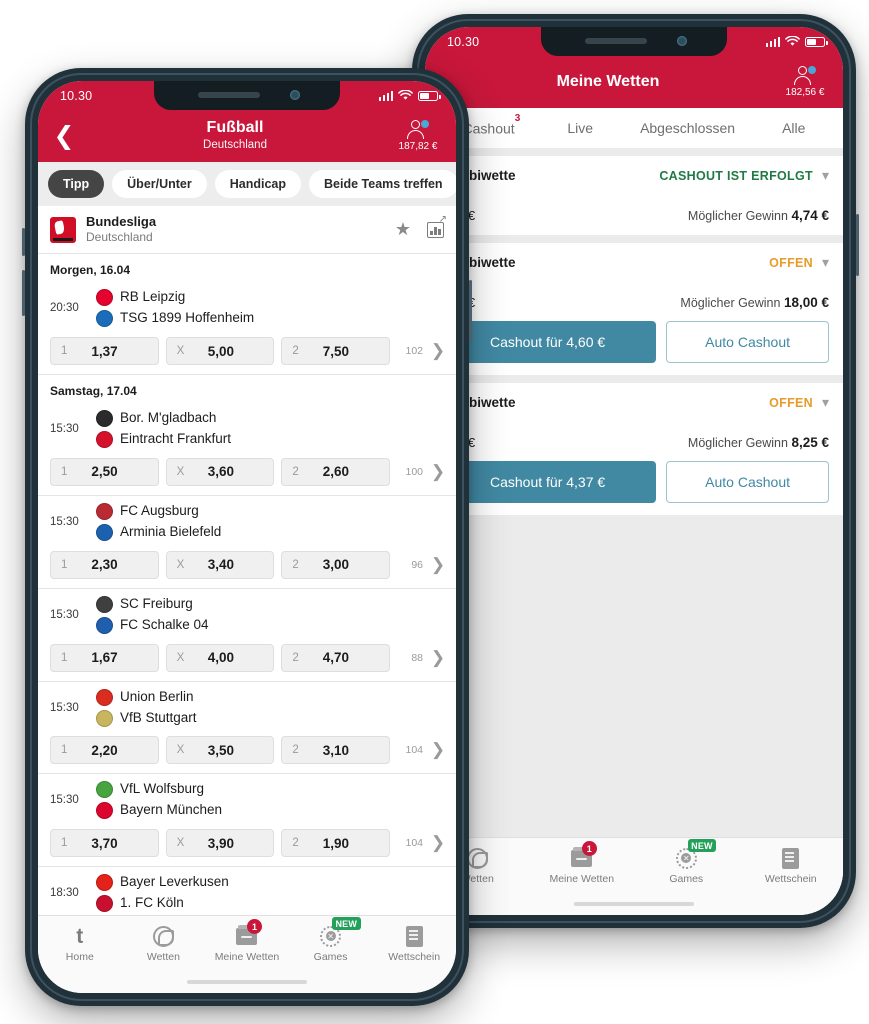  What do you see at coordinates (634, 215) in the screenshot?
I see `bet-card-amounts: 2,00 € Möglicher Gewinn 4,74 €` at bounding box center [634, 215].